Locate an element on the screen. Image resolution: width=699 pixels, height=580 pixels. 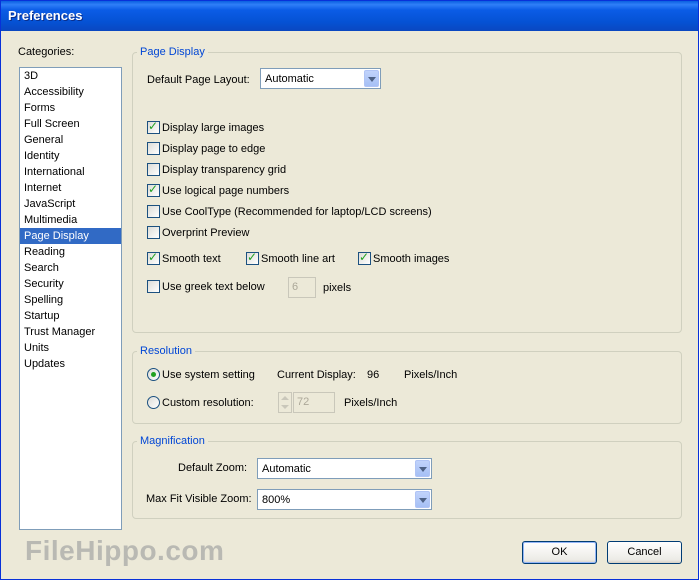
custom-resolution-value: 72 is located at coordinates (303, 402).